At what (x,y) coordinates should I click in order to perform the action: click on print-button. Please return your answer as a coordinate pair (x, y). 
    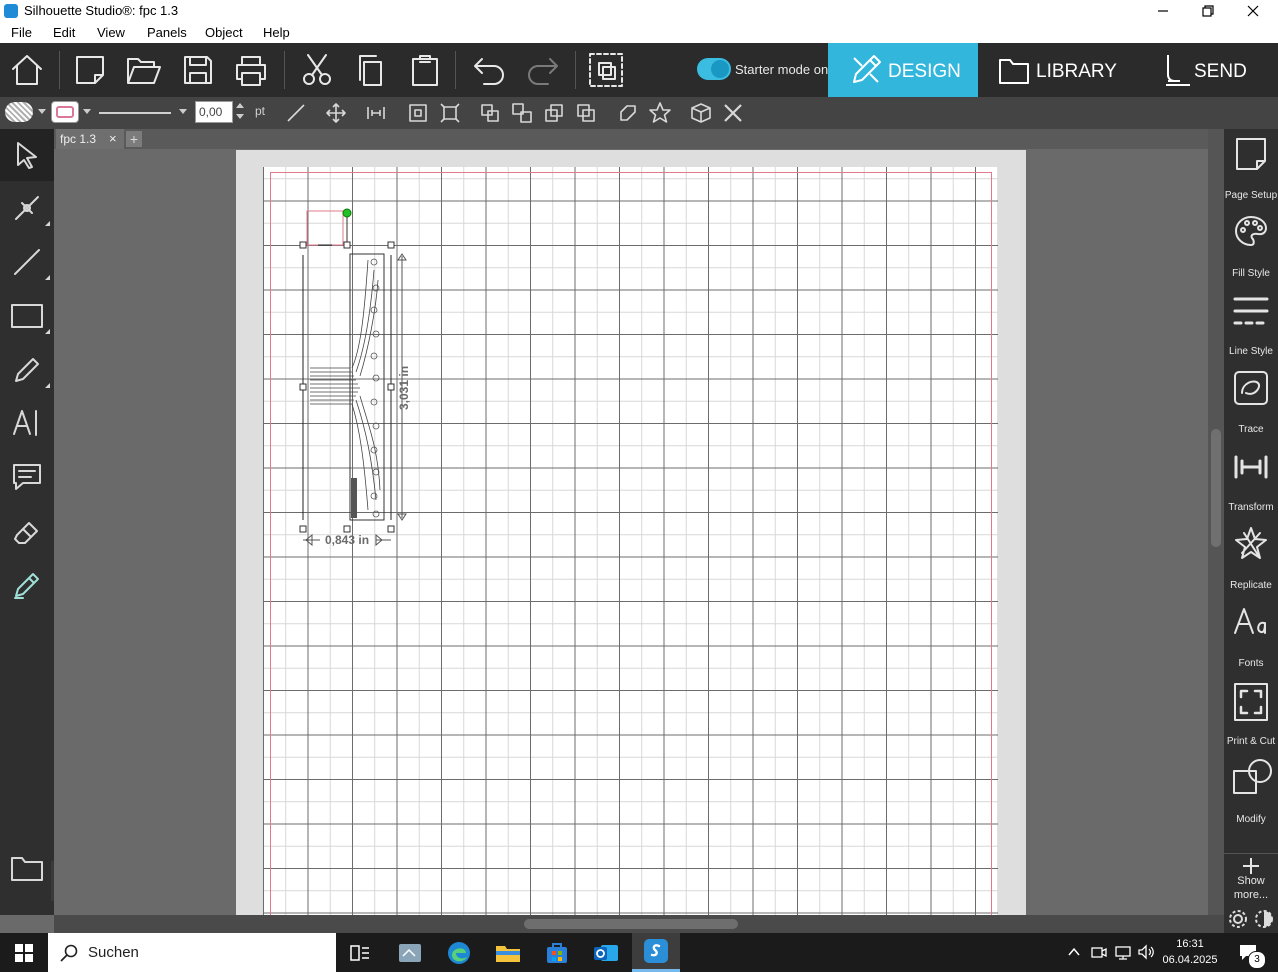
    Looking at the image, I should click on (251, 70).